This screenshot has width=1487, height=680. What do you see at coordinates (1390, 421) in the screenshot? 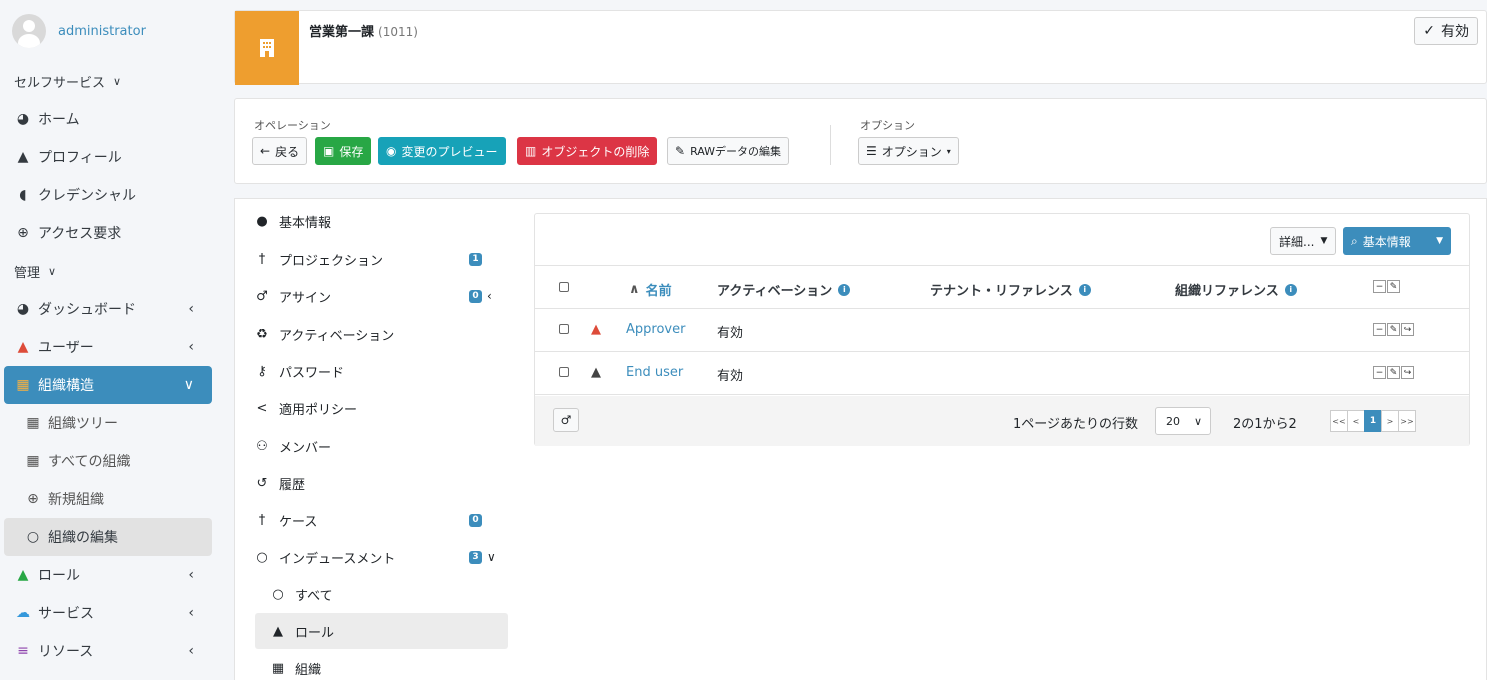
I see `next-page-button: >` at bounding box center [1390, 421].